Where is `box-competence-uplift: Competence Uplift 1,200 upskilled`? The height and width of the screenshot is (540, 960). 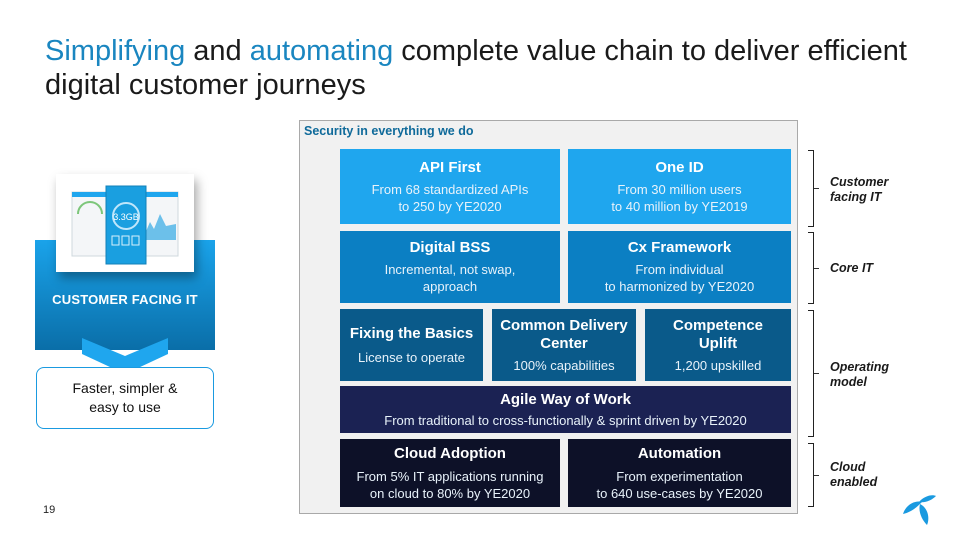 box-competence-uplift: Competence Uplift 1,200 upskilled is located at coordinates (718, 345).